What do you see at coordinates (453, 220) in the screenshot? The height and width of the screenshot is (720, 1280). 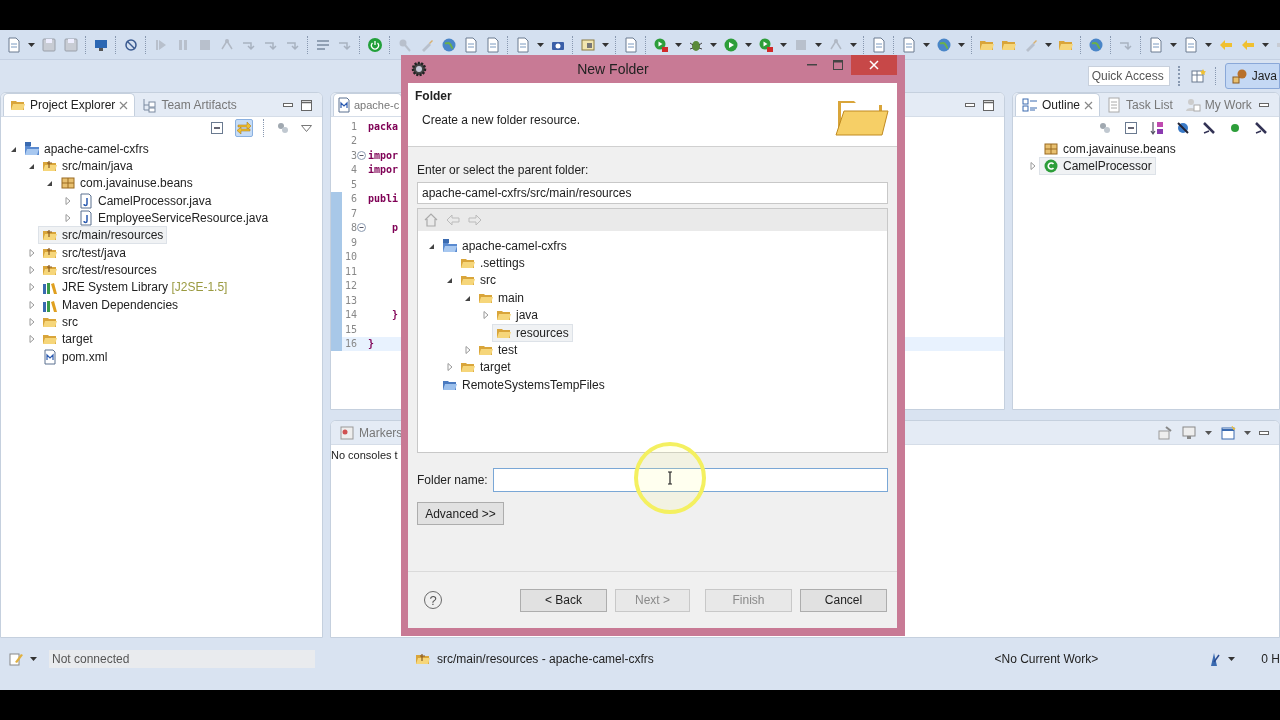 I see `back-arrow-icon` at bounding box center [453, 220].